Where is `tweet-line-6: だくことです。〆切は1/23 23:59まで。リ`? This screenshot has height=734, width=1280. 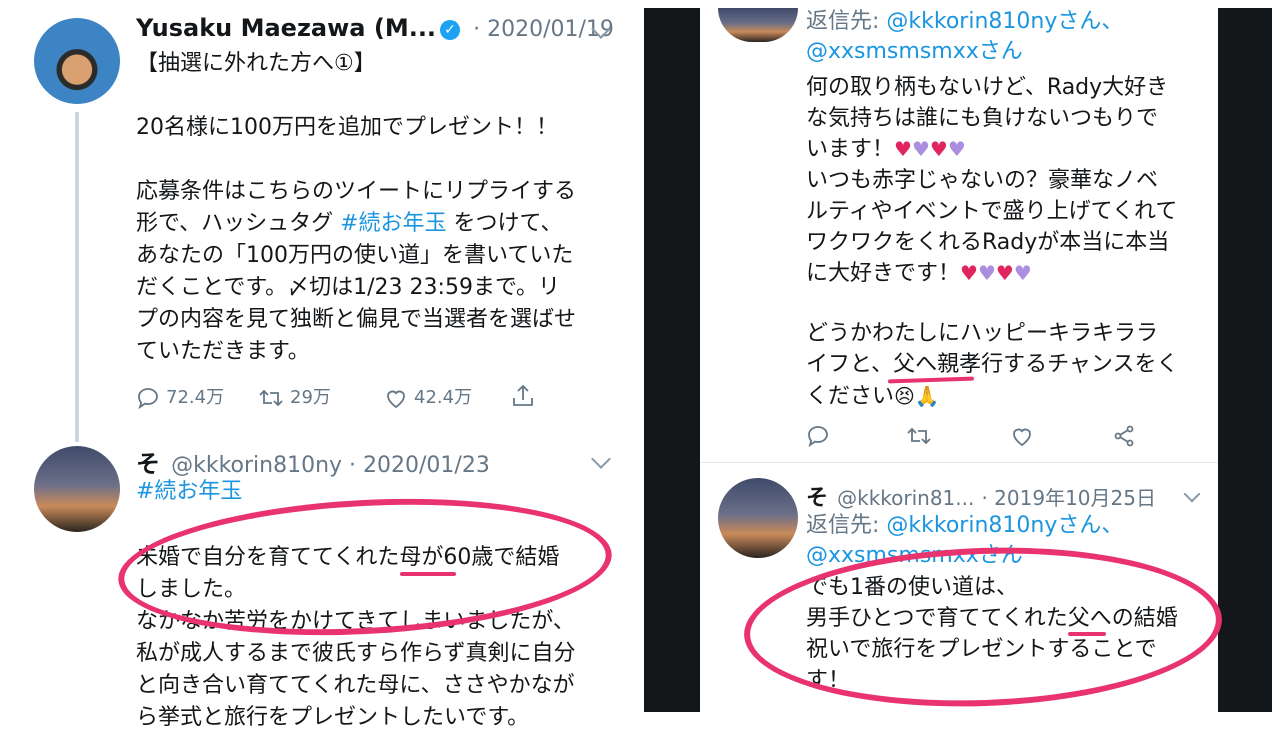
tweet-line-6: だくことです。〆切は1/23 23:59まで。リ is located at coordinates (348, 287).